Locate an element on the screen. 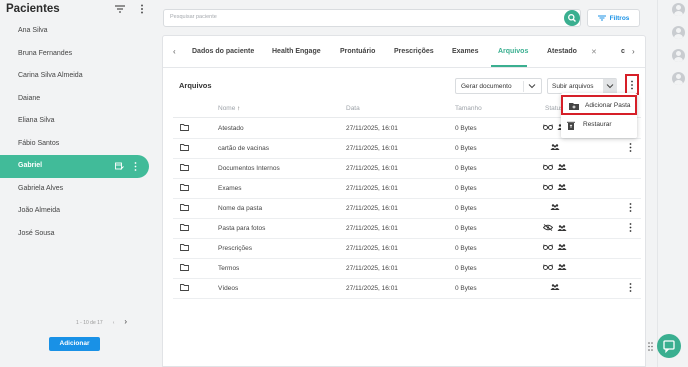  add-patient-button: Adicionar is located at coordinates (74, 344).